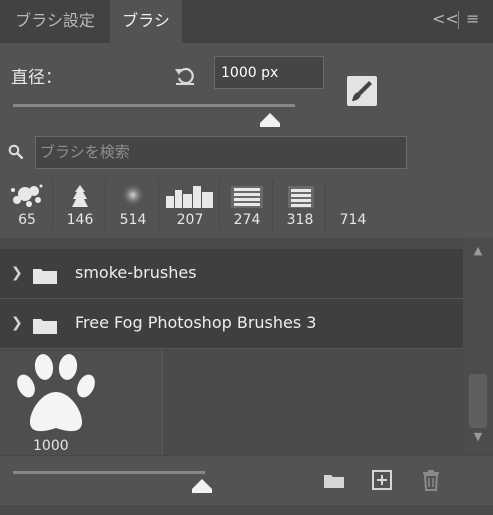 The height and width of the screenshot is (515, 493). I want to click on new-group-folder-icon, so click(334, 481).